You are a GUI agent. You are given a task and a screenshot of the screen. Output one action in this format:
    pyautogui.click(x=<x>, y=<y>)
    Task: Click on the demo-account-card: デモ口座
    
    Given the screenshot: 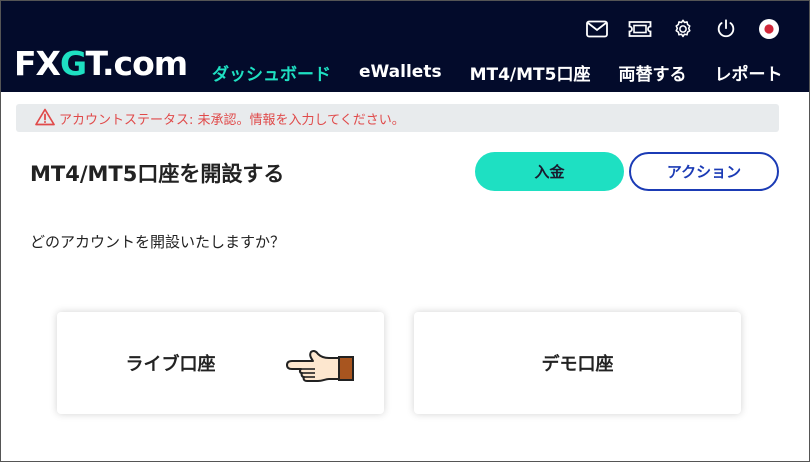 What is the action you would take?
    pyautogui.click(x=577, y=363)
    